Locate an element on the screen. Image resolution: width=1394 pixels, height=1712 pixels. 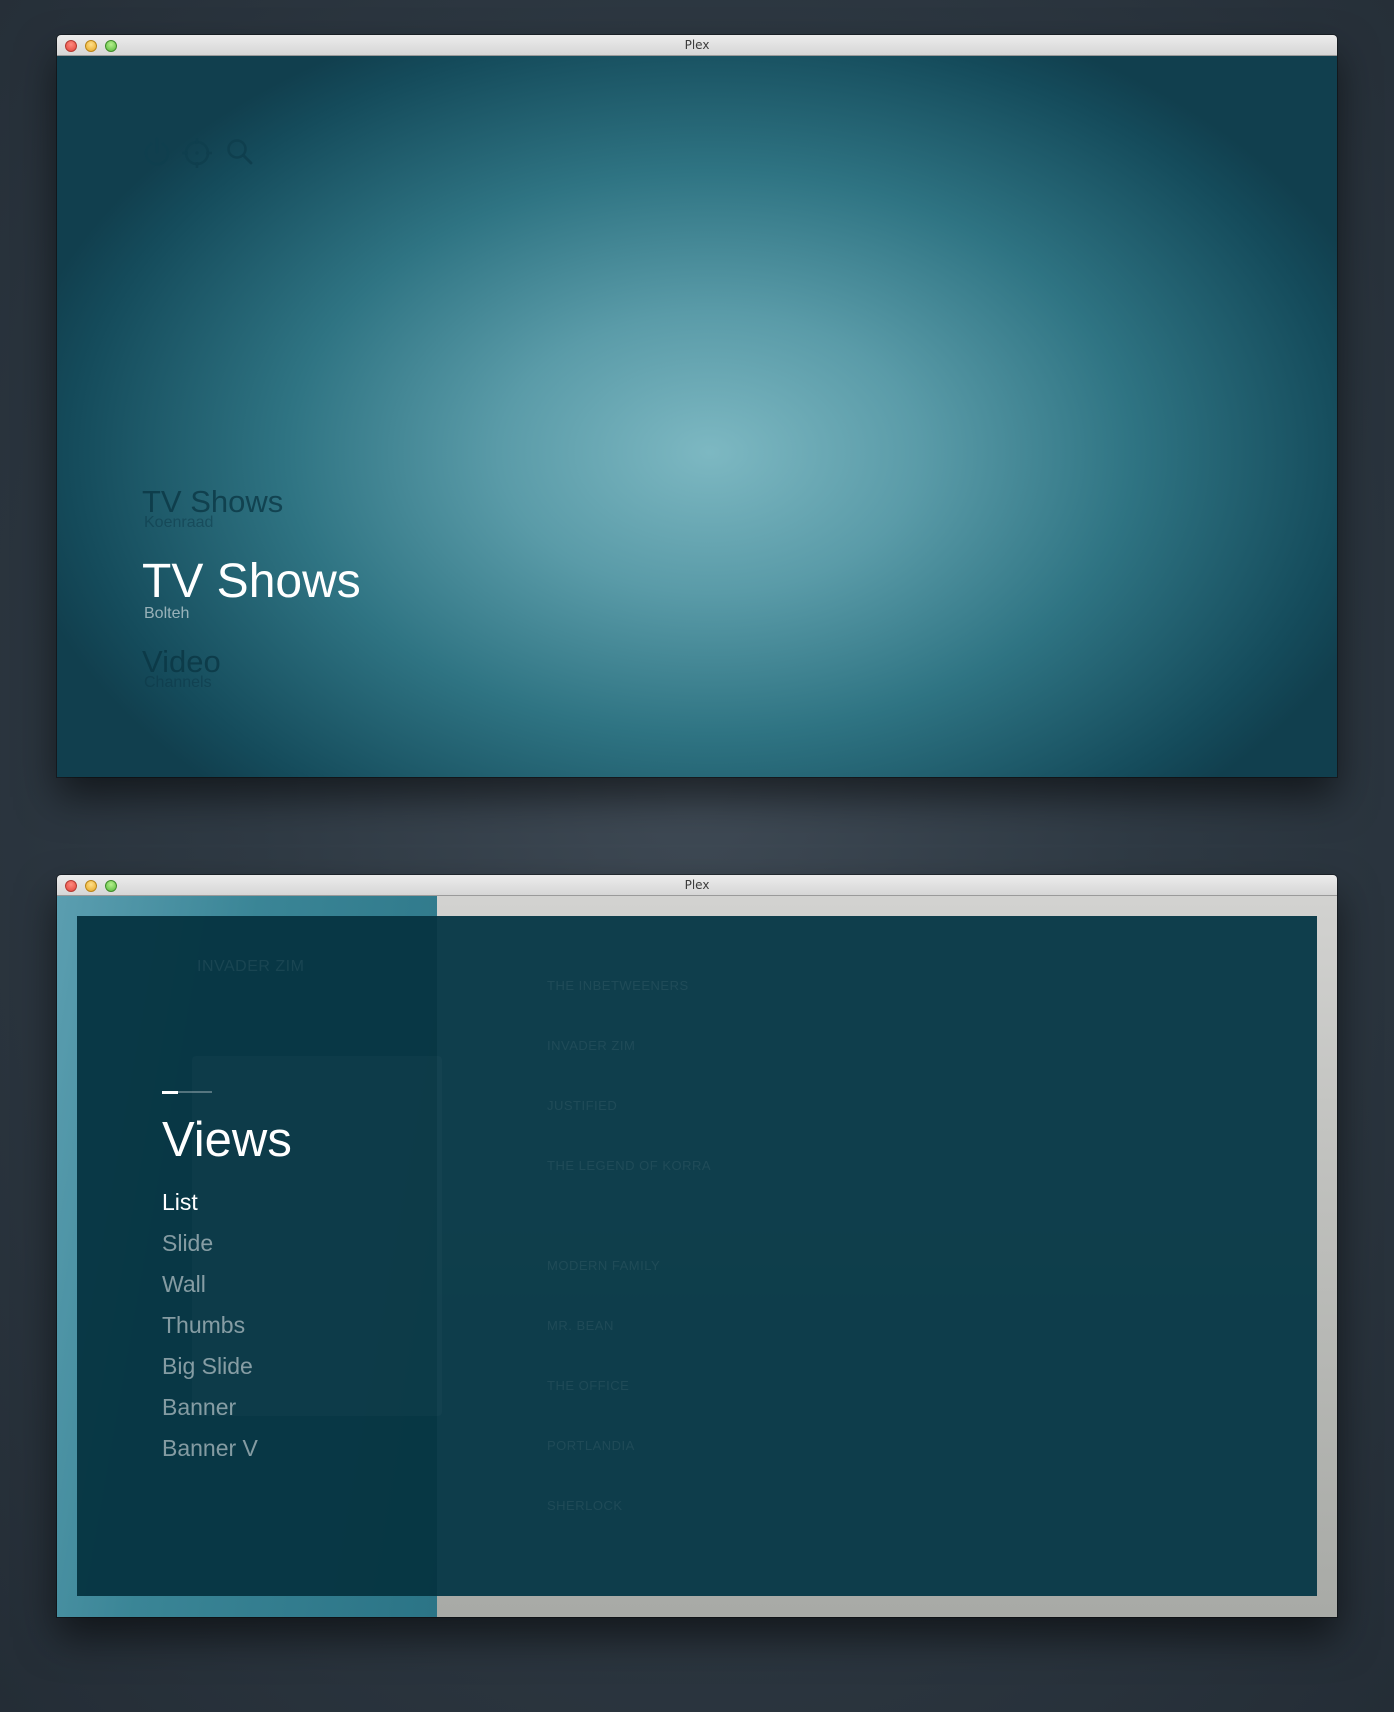
view-option-thumbs: Thumbs is located at coordinates (203, 1325).